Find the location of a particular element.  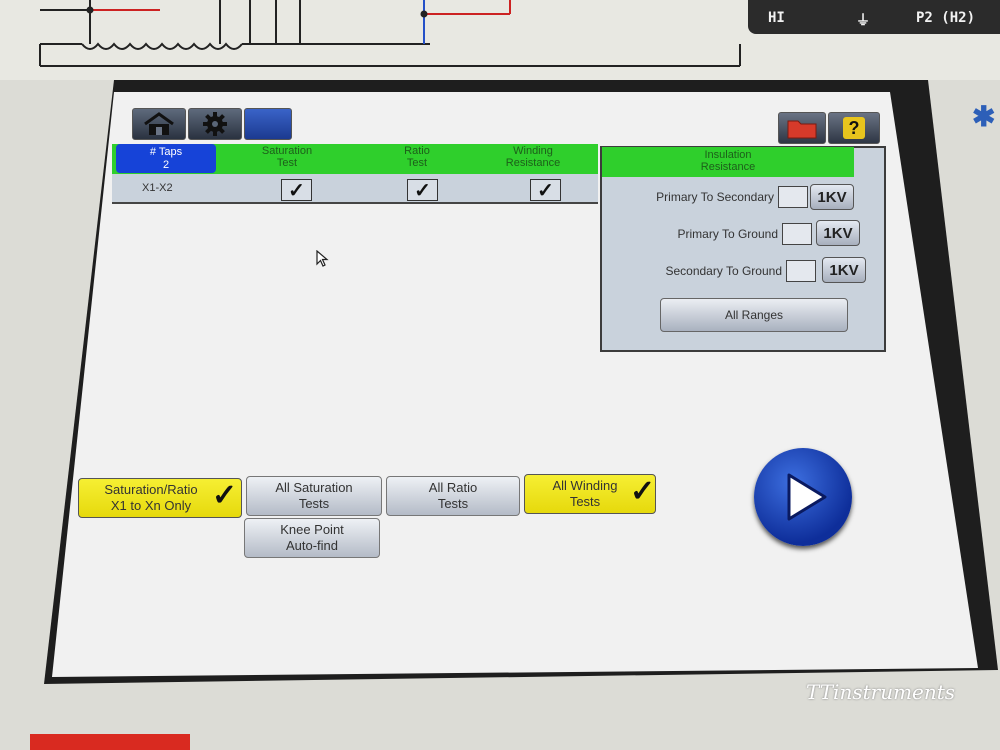

primary-to-secondary-label: Primary To Secondary is located at coordinates (715, 197).